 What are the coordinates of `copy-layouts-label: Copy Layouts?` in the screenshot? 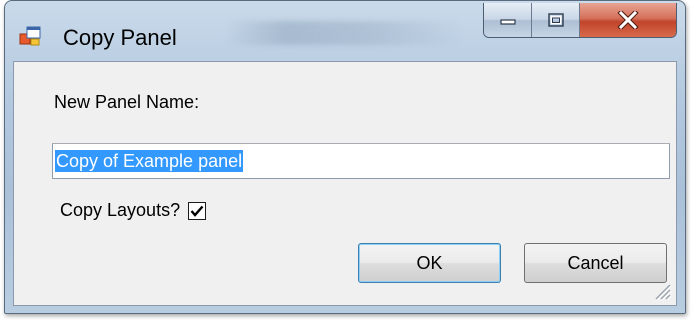 It's located at (120, 210).